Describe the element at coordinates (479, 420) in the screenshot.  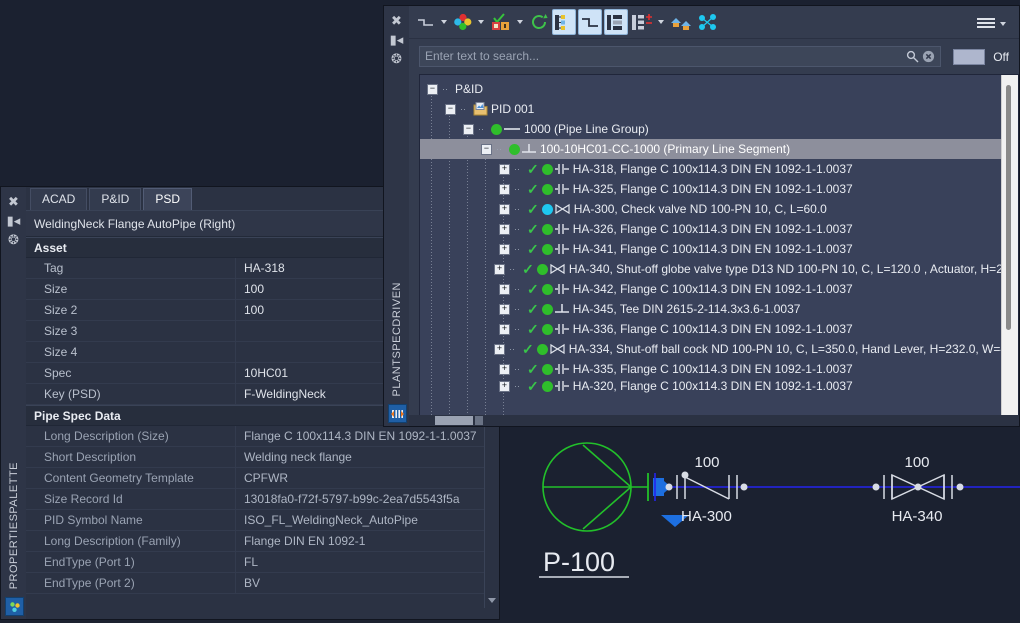
I see `tree-horizontal-scrollbar-thumb-end` at that location.